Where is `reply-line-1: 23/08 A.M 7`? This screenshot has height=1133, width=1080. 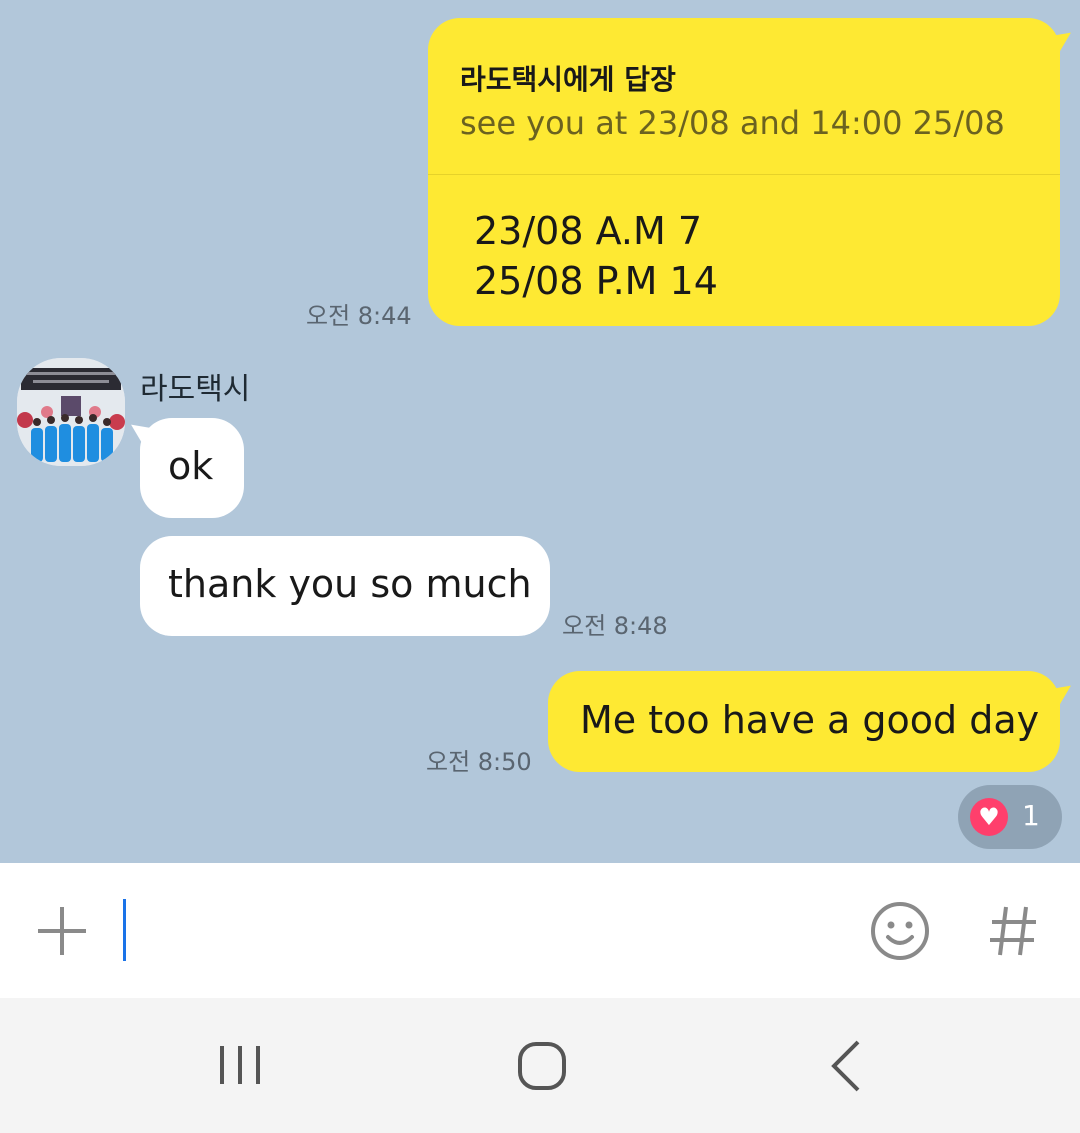 reply-line-1: 23/08 A.M 7 is located at coordinates (588, 231).